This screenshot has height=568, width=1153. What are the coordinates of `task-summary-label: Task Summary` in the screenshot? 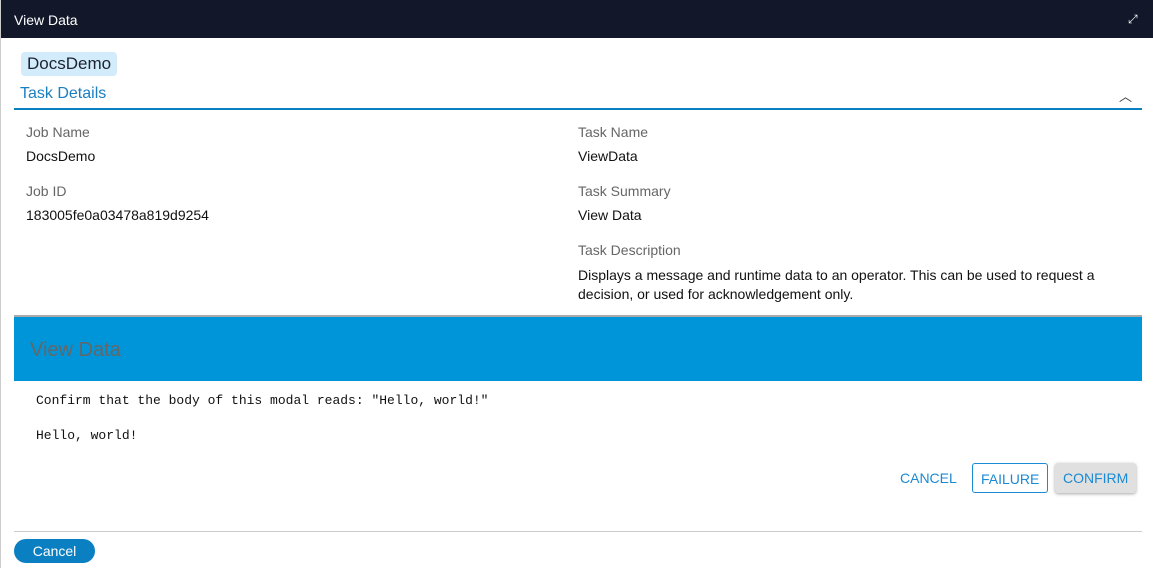 It's located at (624, 191).